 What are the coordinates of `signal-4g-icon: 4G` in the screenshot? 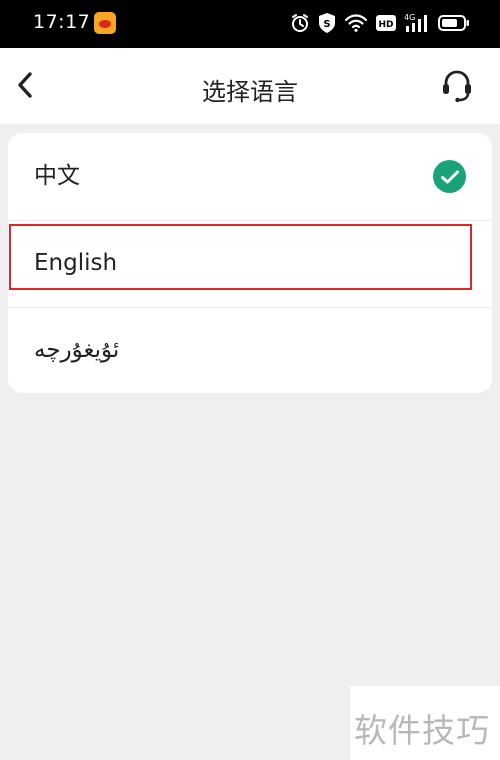 It's located at (415, 22).